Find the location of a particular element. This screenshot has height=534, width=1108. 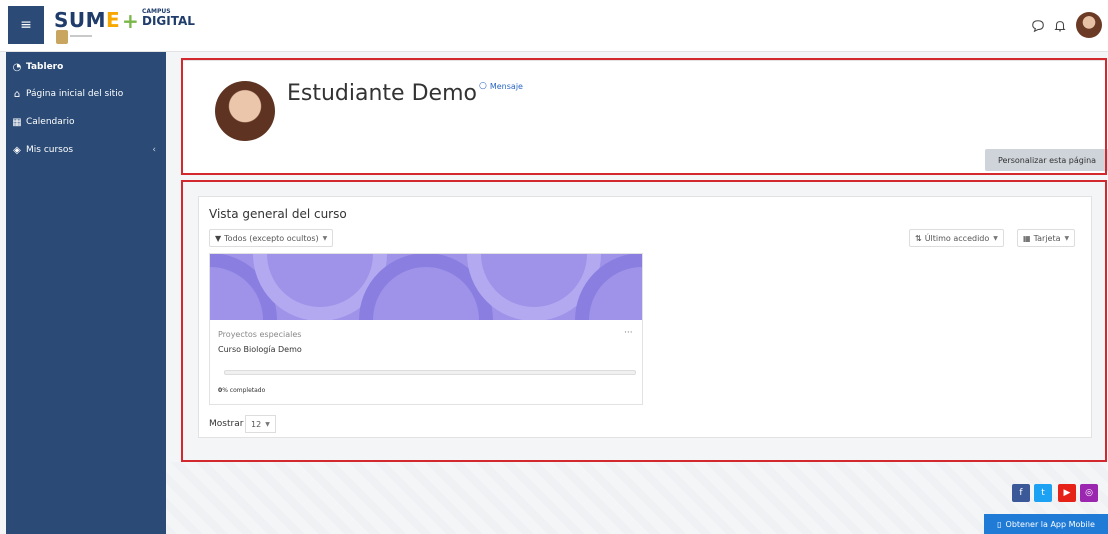

message-icon is located at coordinates (1038, 26).